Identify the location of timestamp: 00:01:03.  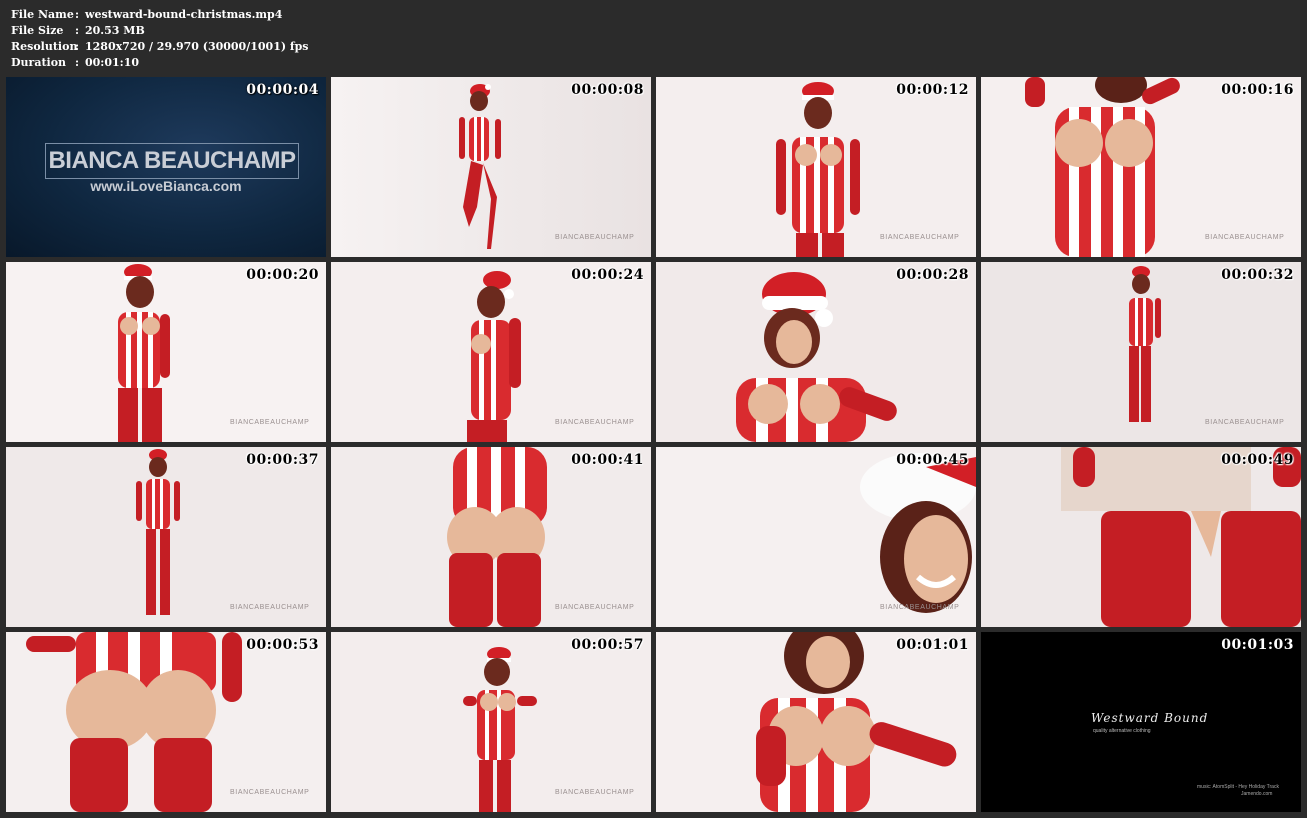
(1257, 645).